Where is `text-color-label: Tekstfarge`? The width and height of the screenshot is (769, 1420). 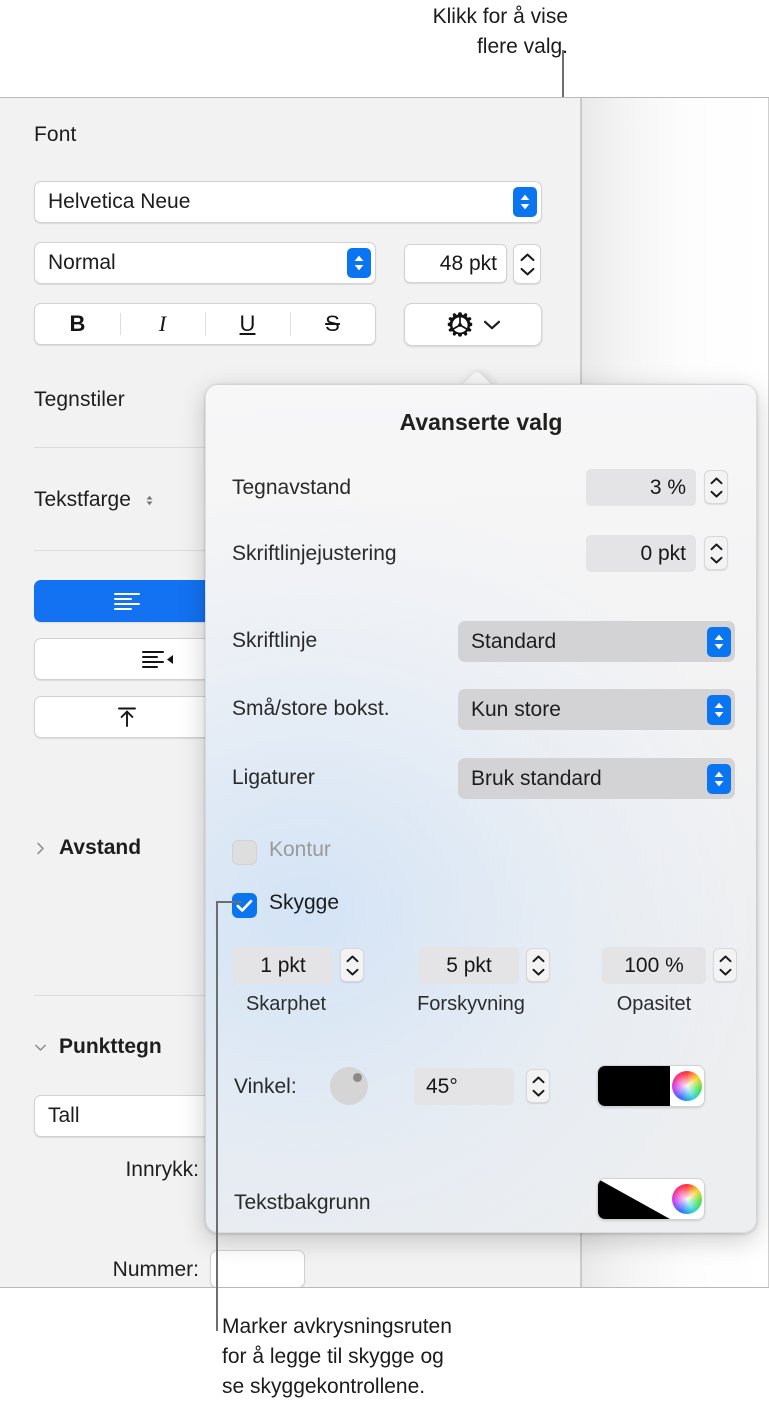
text-color-label: Tekstfarge is located at coordinates (82, 499).